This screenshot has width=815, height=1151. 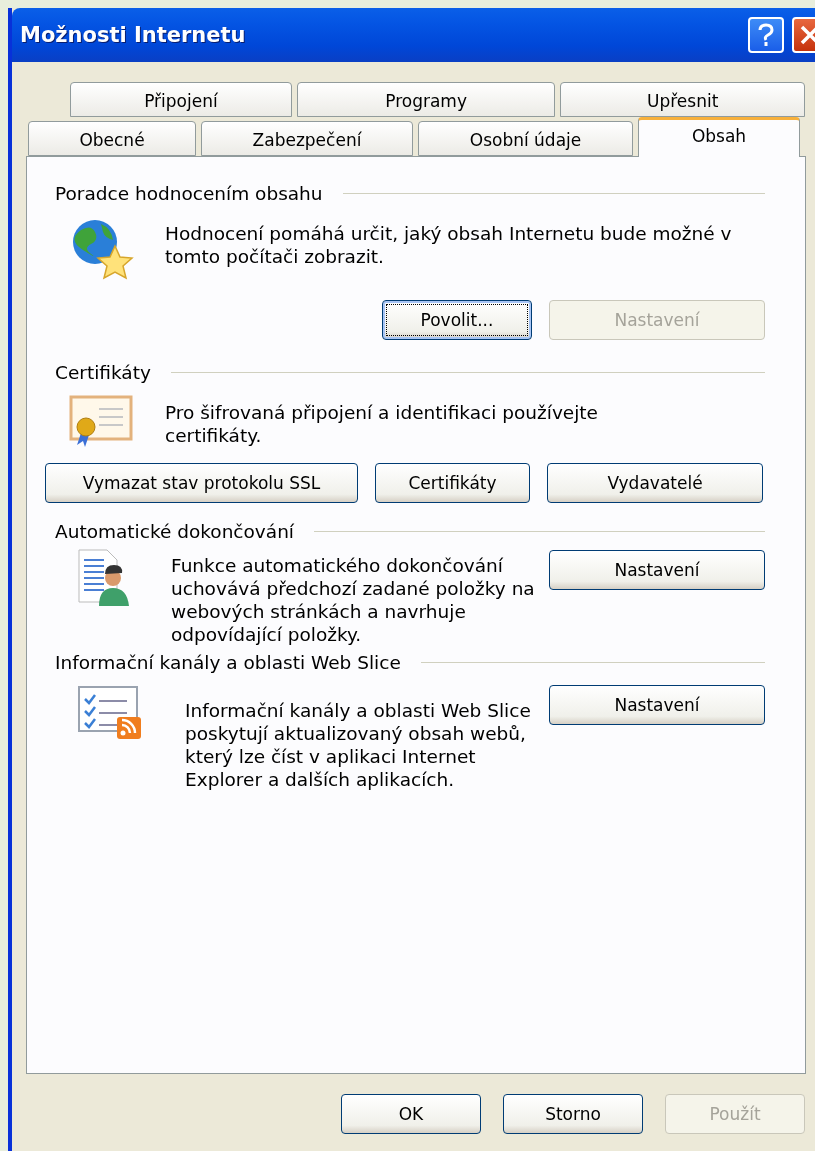 What do you see at coordinates (181, 99) in the screenshot?
I see `tab: Připojení` at bounding box center [181, 99].